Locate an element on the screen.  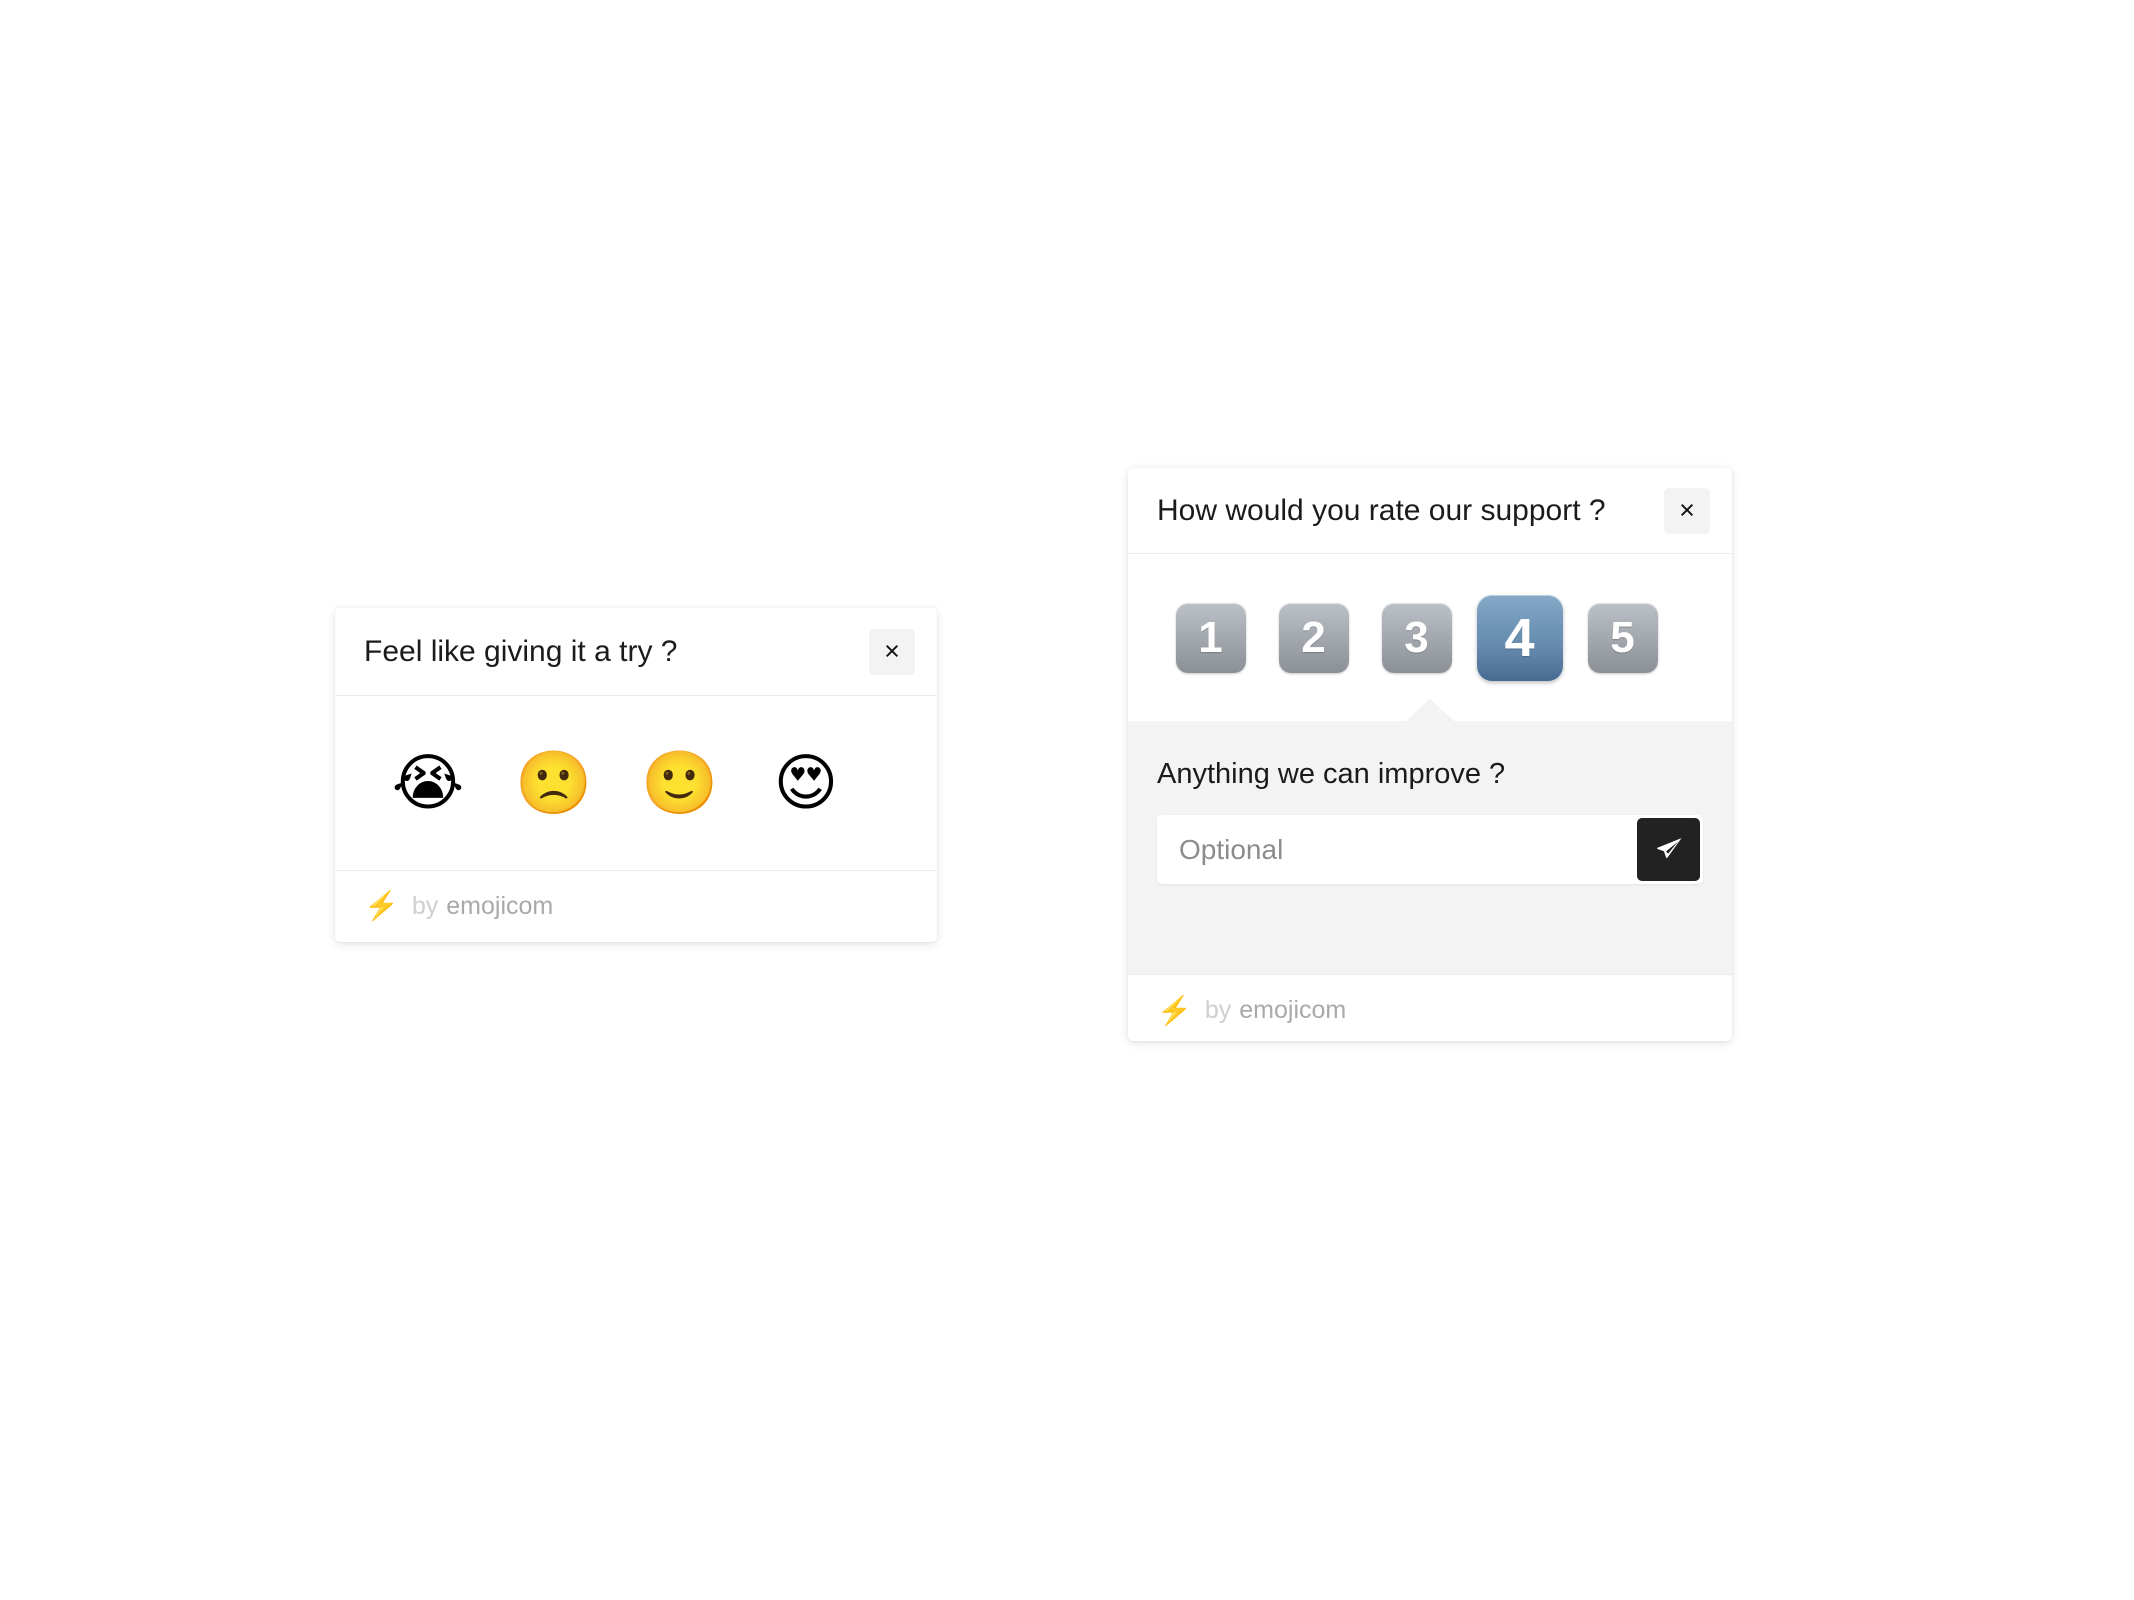
keycap-1: 1 is located at coordinates (1210, 637).